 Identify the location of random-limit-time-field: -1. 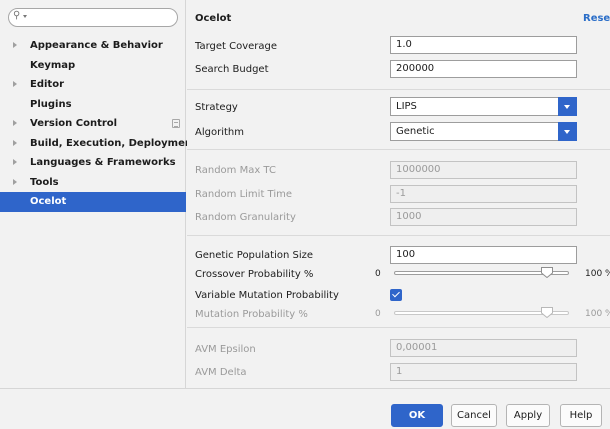
(483, 194).